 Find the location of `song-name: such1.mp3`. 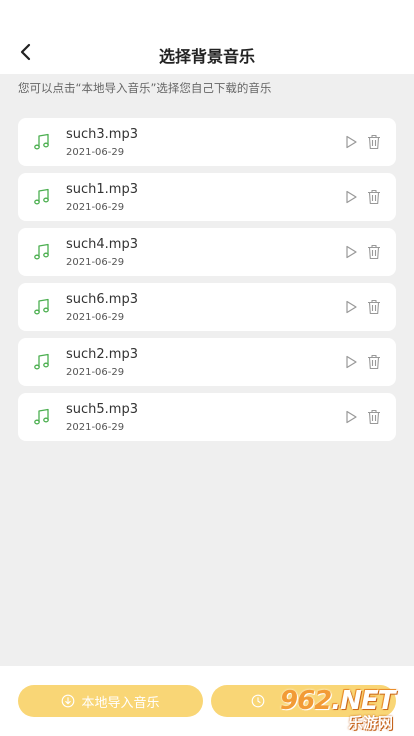

song-name: such1.mp3 is located at coordinates (102, 189).